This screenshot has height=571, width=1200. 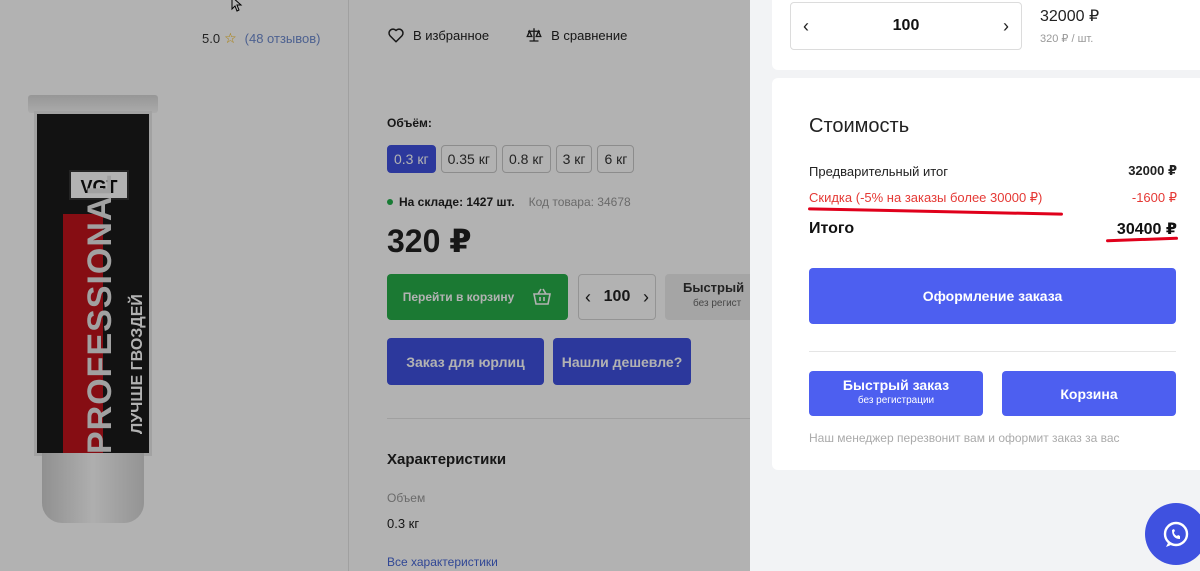 I want to click on favorite-button: В избранное, so click(x=438, y=35).